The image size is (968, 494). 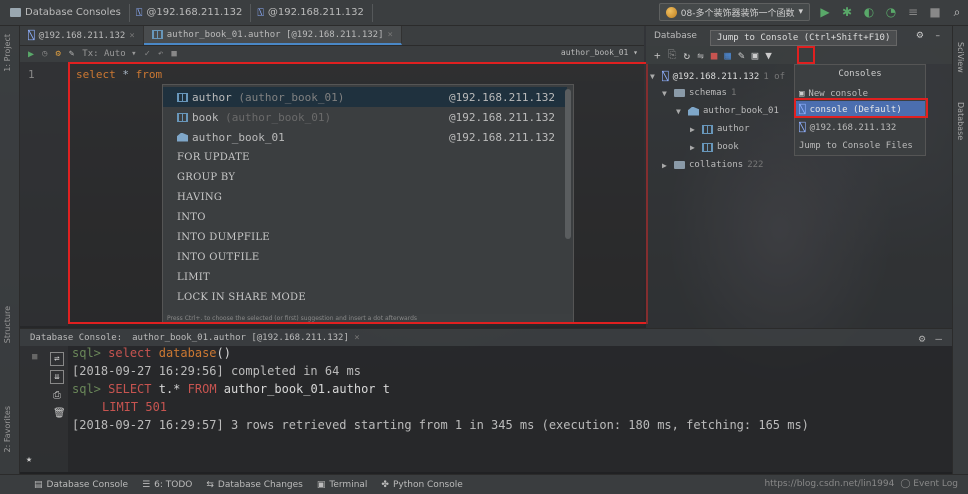 What do you see at coordinates (291, 97) in the screenshot?
I see `completion-detail: (author_book_01)` at bounding box center [291, 97].